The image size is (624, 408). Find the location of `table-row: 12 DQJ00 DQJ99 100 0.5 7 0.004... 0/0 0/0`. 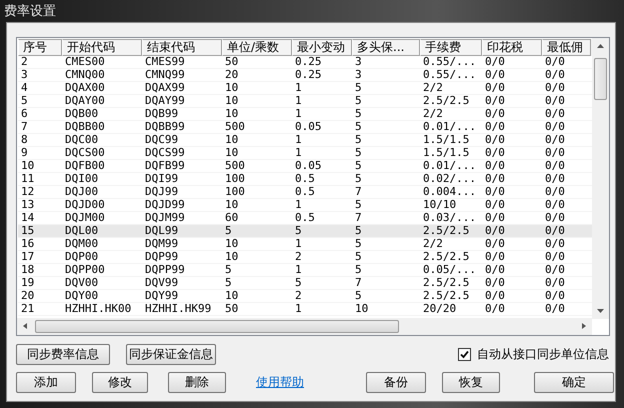

table-row: 12 DQJ00 DQJ99 100 0.5 7 0.004... 0/0 0/0 is located at coordinates (305, 192).